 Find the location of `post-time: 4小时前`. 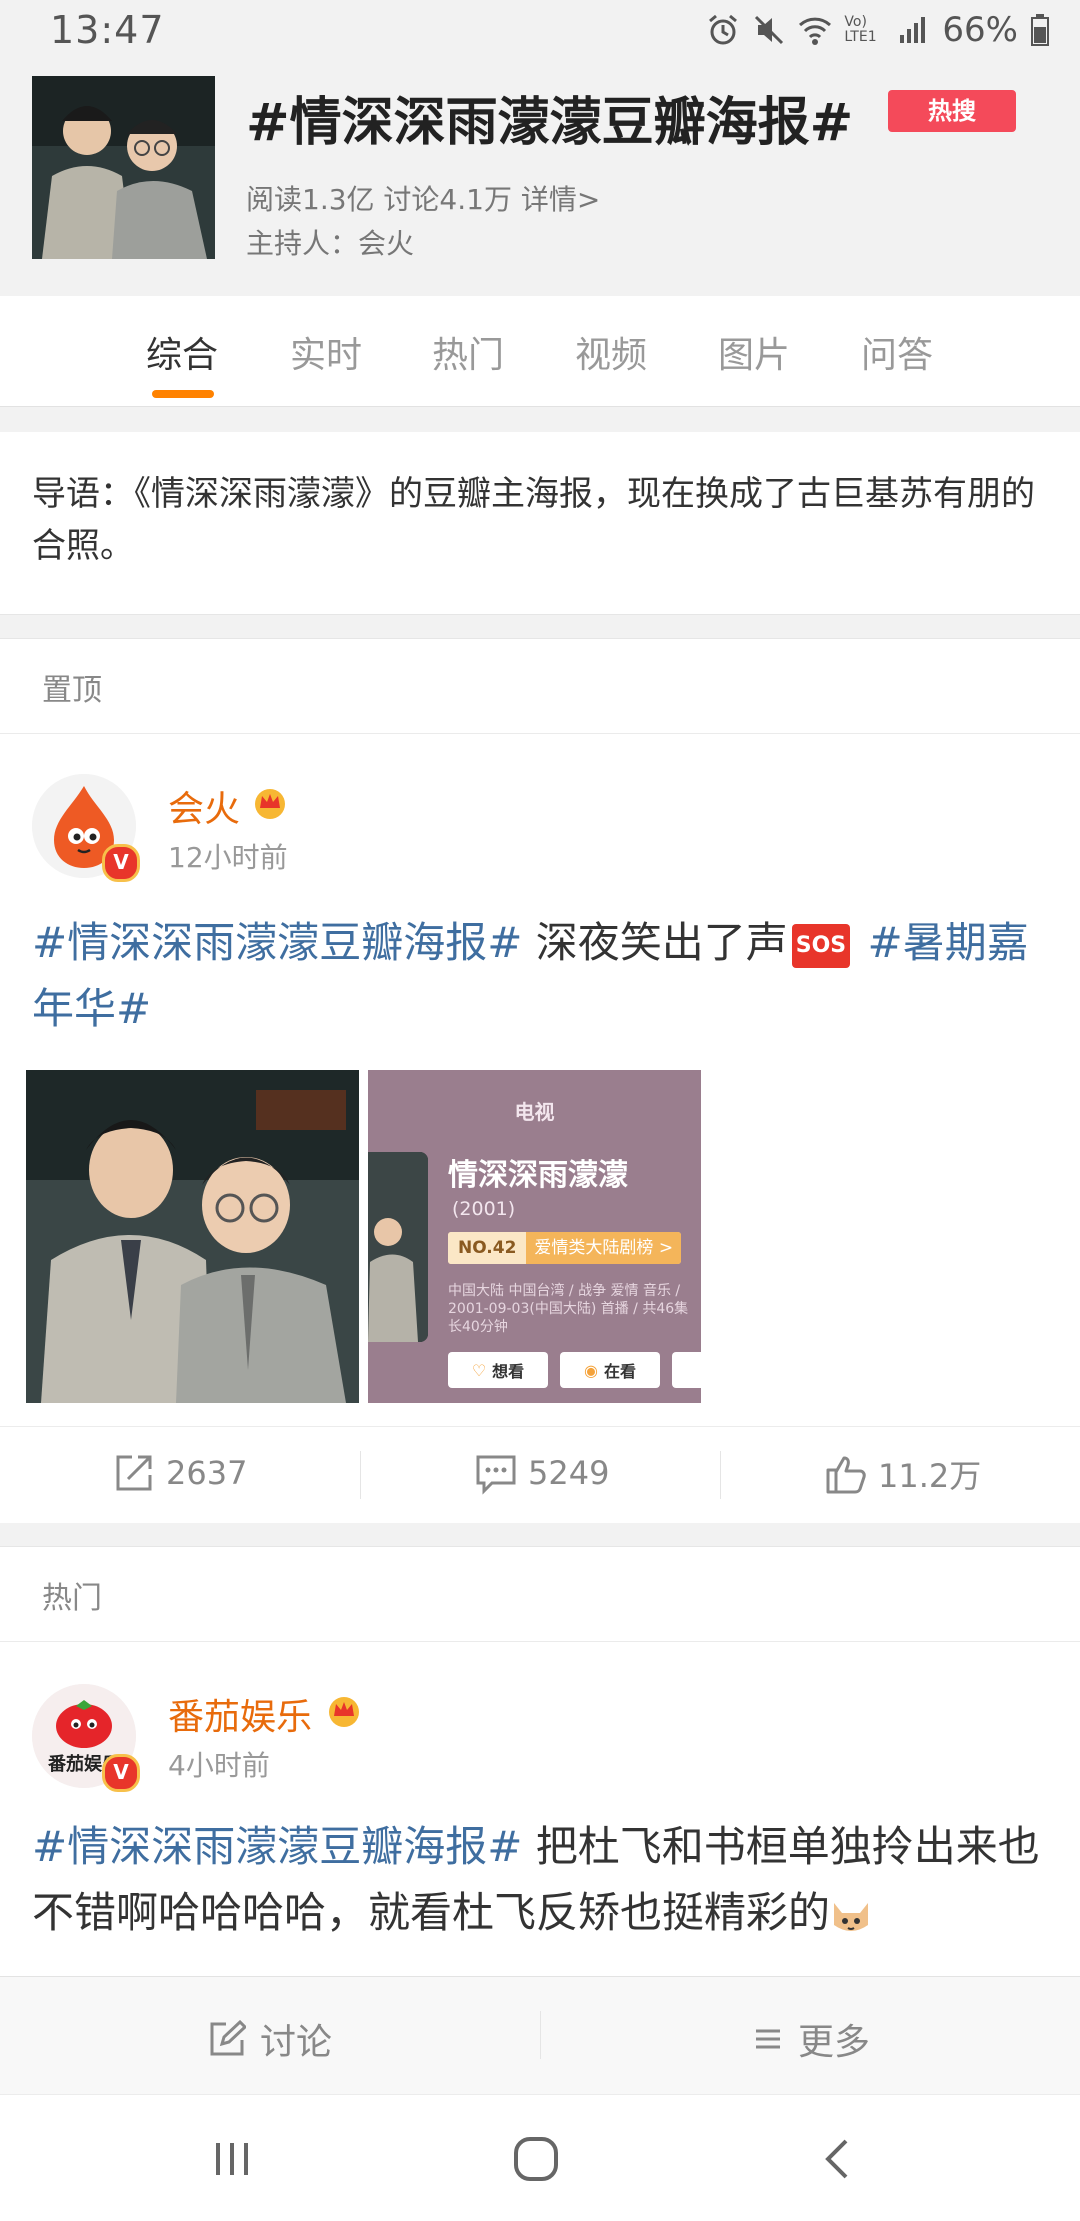

post-time: 4小时前 is located at coordinates (219, 1765).